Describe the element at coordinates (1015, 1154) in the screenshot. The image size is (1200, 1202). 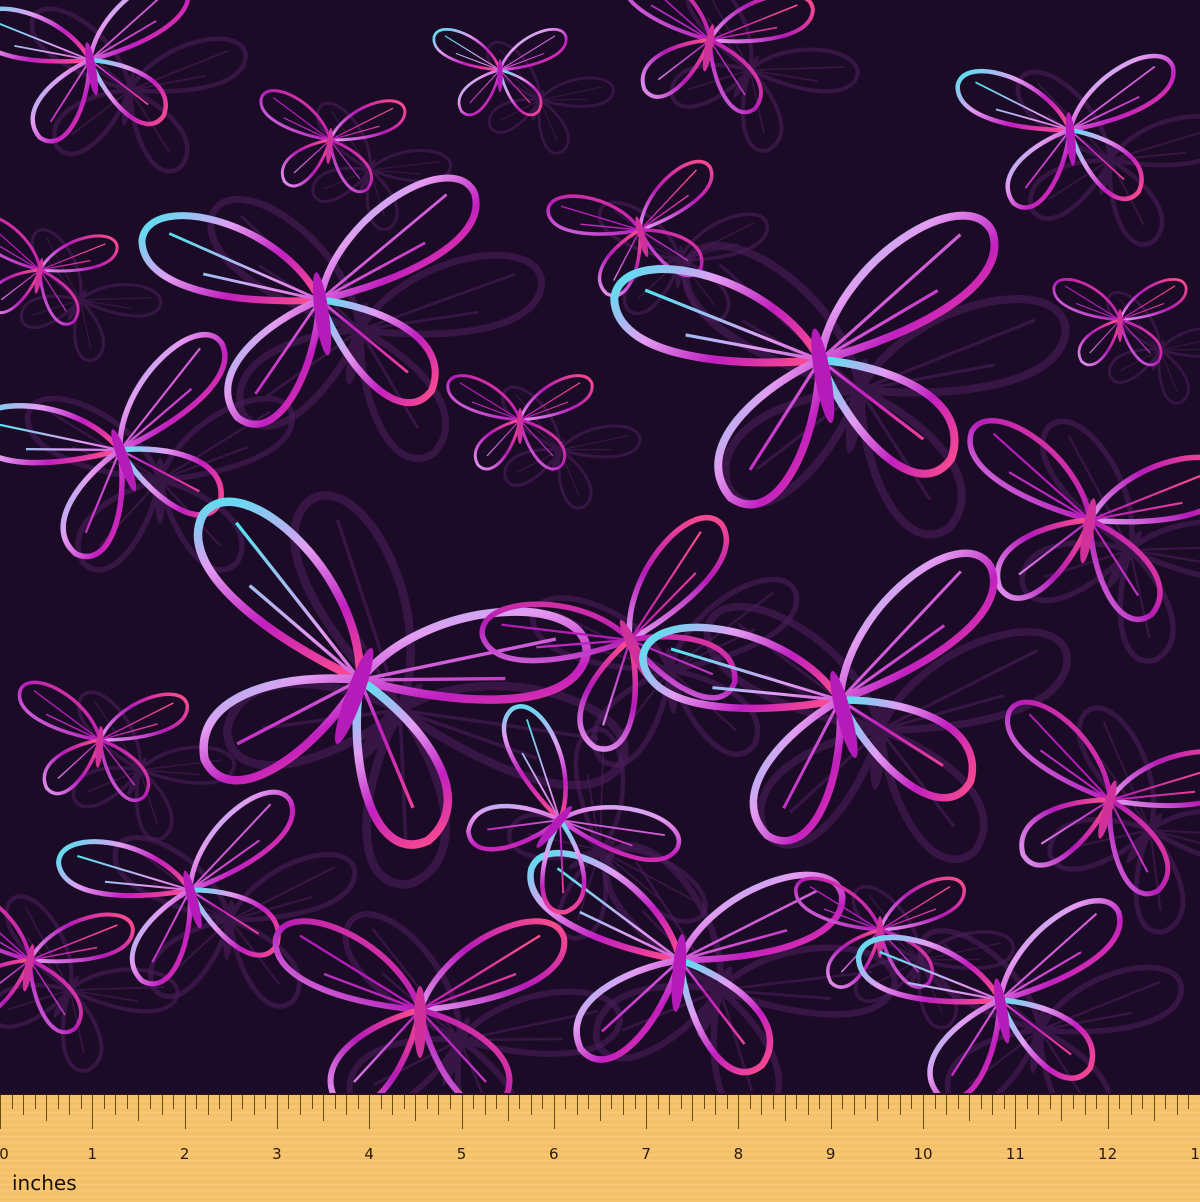
I see `ruler-number: 11` at that location.